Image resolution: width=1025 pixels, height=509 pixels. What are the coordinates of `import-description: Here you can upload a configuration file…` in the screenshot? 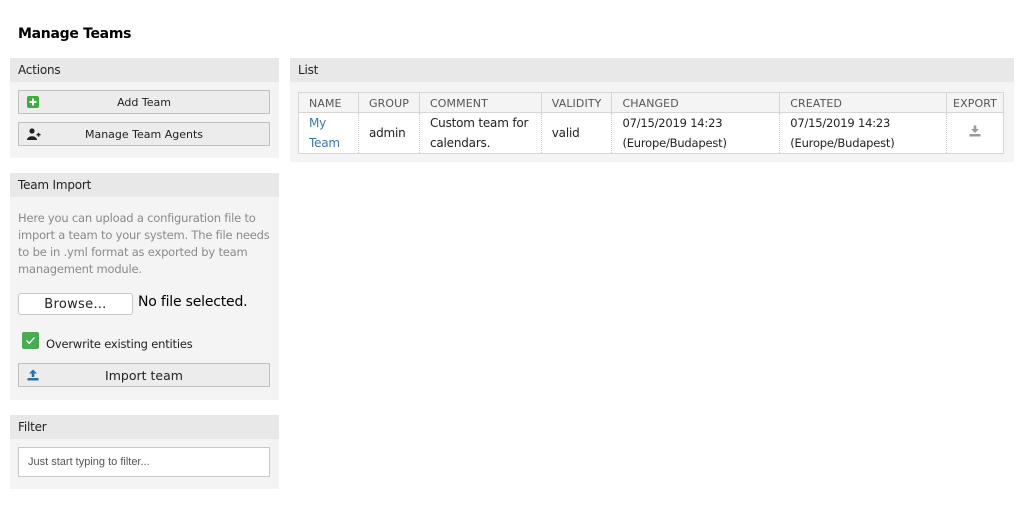 It's located at (144, 243).